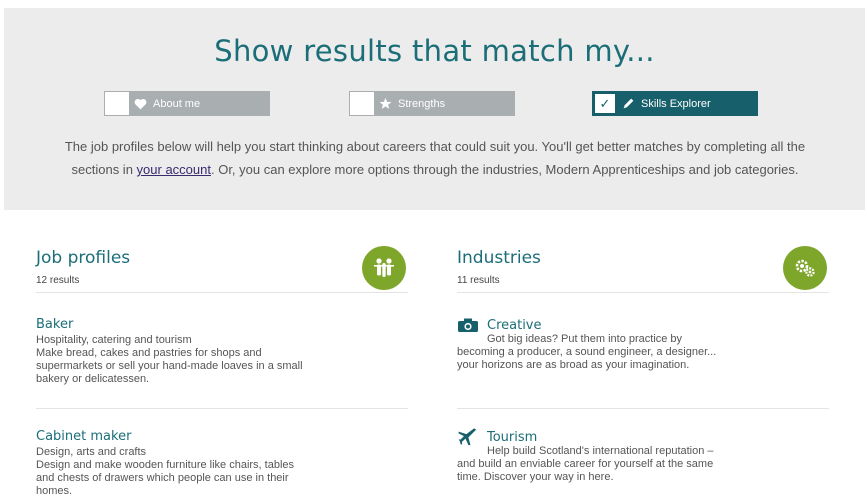  I want to click on filter-strengths: Strengths, so click(432, 103).